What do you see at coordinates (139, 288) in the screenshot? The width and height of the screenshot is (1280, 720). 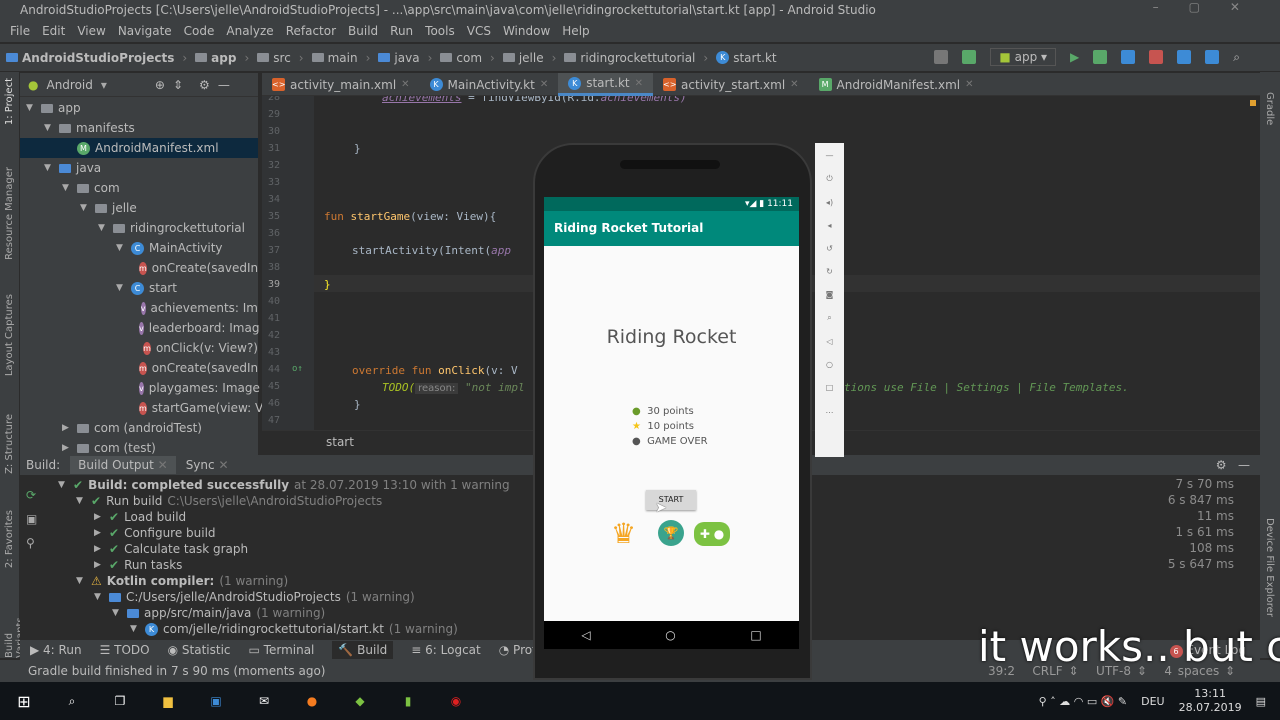 I see `tree-item: ▼ Cstart` at bounding box center [139, 288].